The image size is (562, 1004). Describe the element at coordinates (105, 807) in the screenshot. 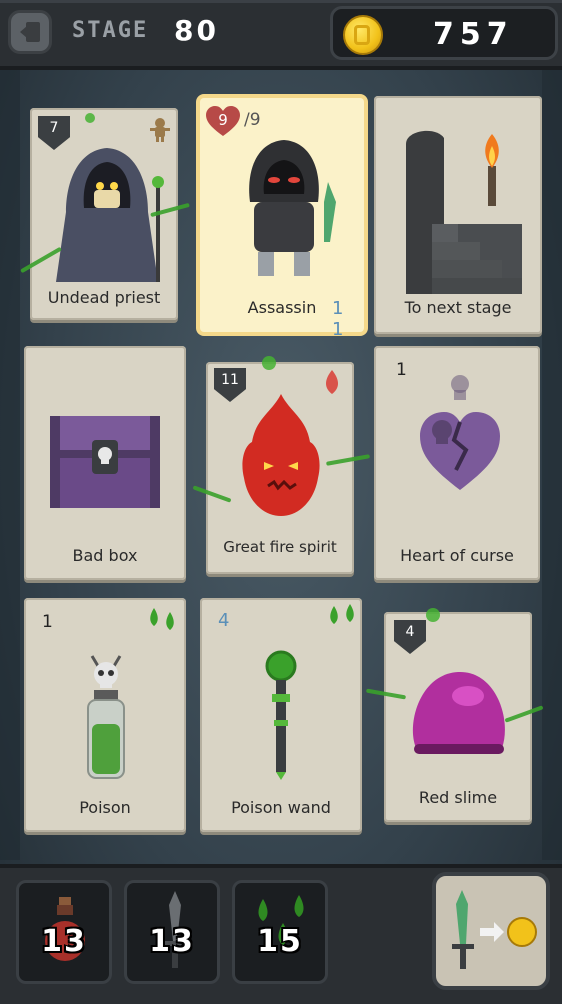

I see `card-title: Poison` at that location.